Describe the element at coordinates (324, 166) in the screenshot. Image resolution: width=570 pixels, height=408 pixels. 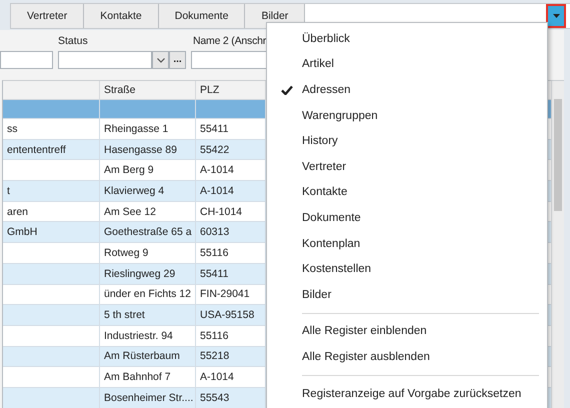
I see `menu-item-label: Vertreter` at that location.